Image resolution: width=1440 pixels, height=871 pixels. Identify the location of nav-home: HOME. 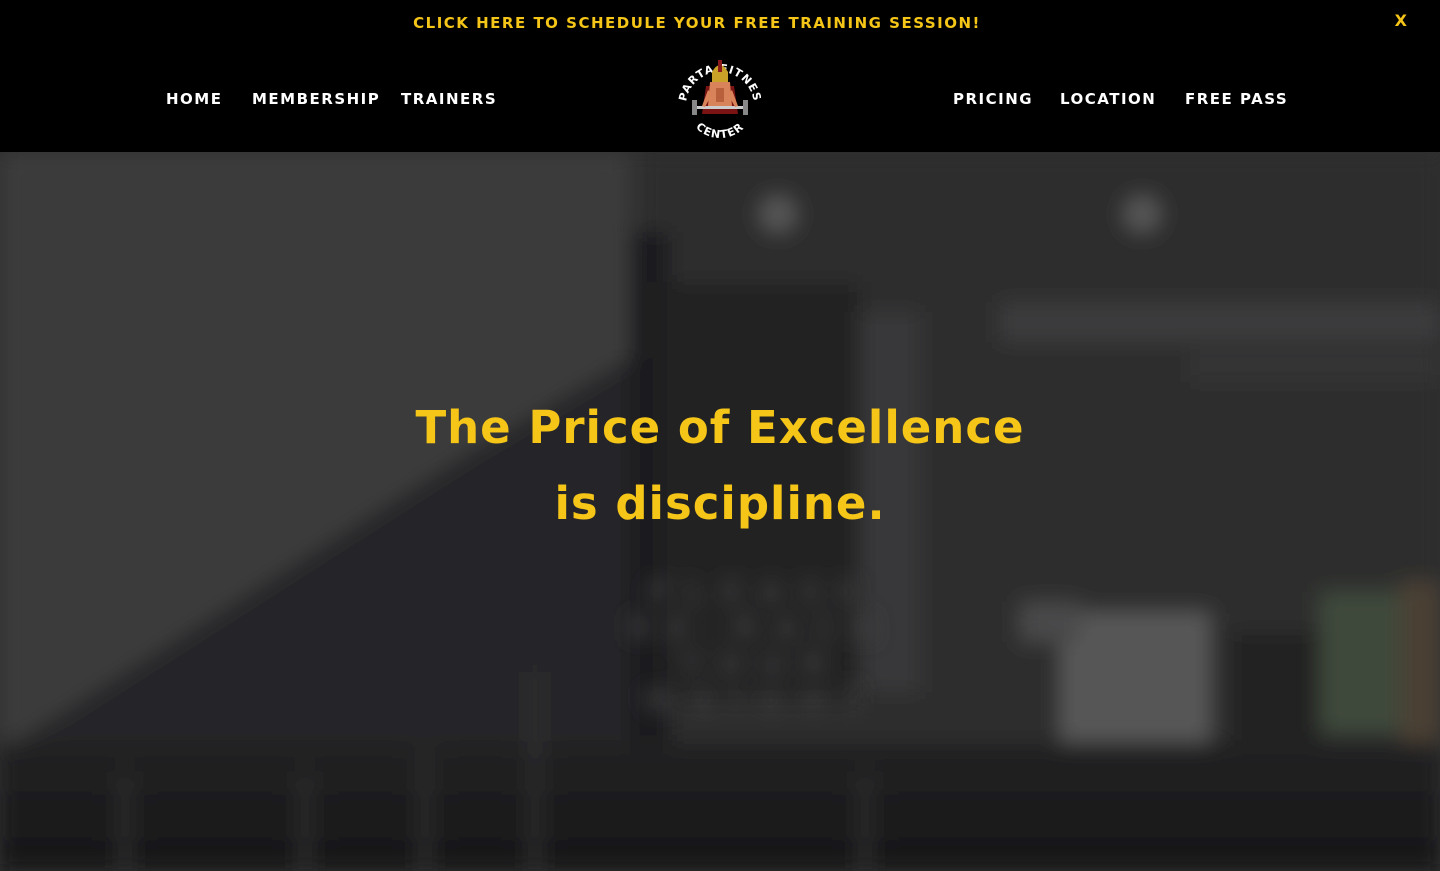
(194, 99).